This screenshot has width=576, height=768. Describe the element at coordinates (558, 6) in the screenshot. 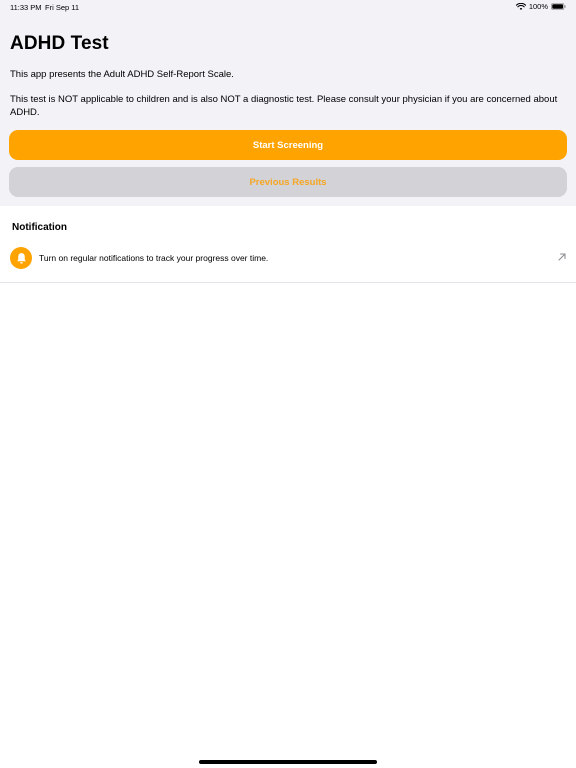

I see `battery-icon` at that location.